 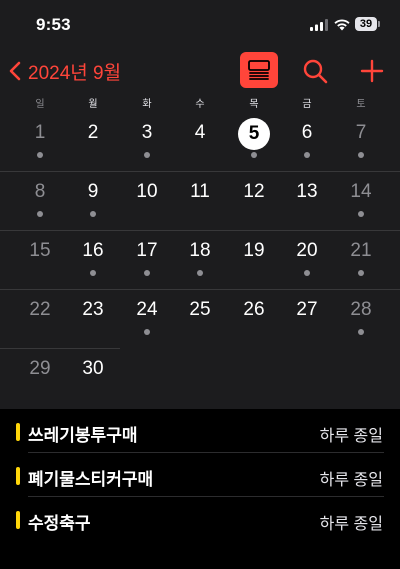 What do you see at coordinates (40, 132) in the screenshot?
I see `day-number: 1` at bounding box center [40, 132].